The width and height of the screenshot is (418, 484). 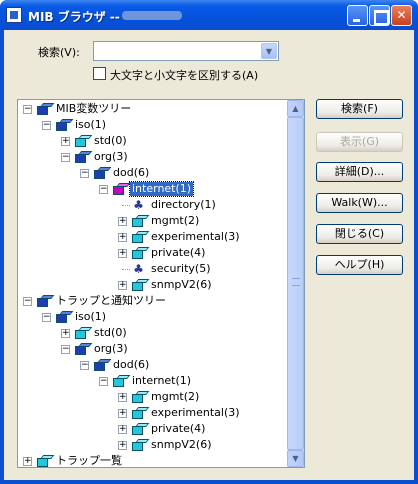 What do you see at coordinates (209, 15) in the screenshot?
I see `title-bar: MIB ブラウザ -- ✕` at bounding box center [209, 15].